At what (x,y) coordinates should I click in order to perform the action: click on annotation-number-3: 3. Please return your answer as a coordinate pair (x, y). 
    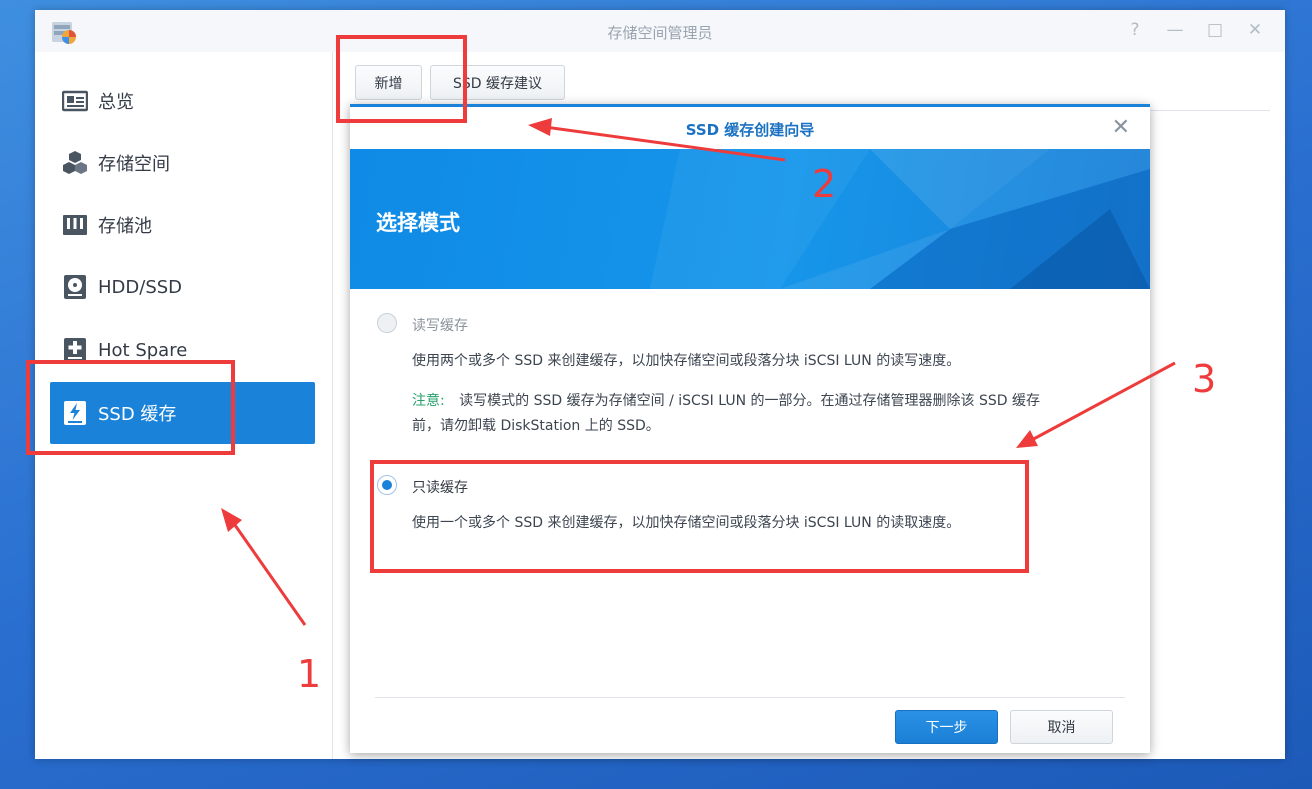
    Looking at the image, I should click on (1204, 379).